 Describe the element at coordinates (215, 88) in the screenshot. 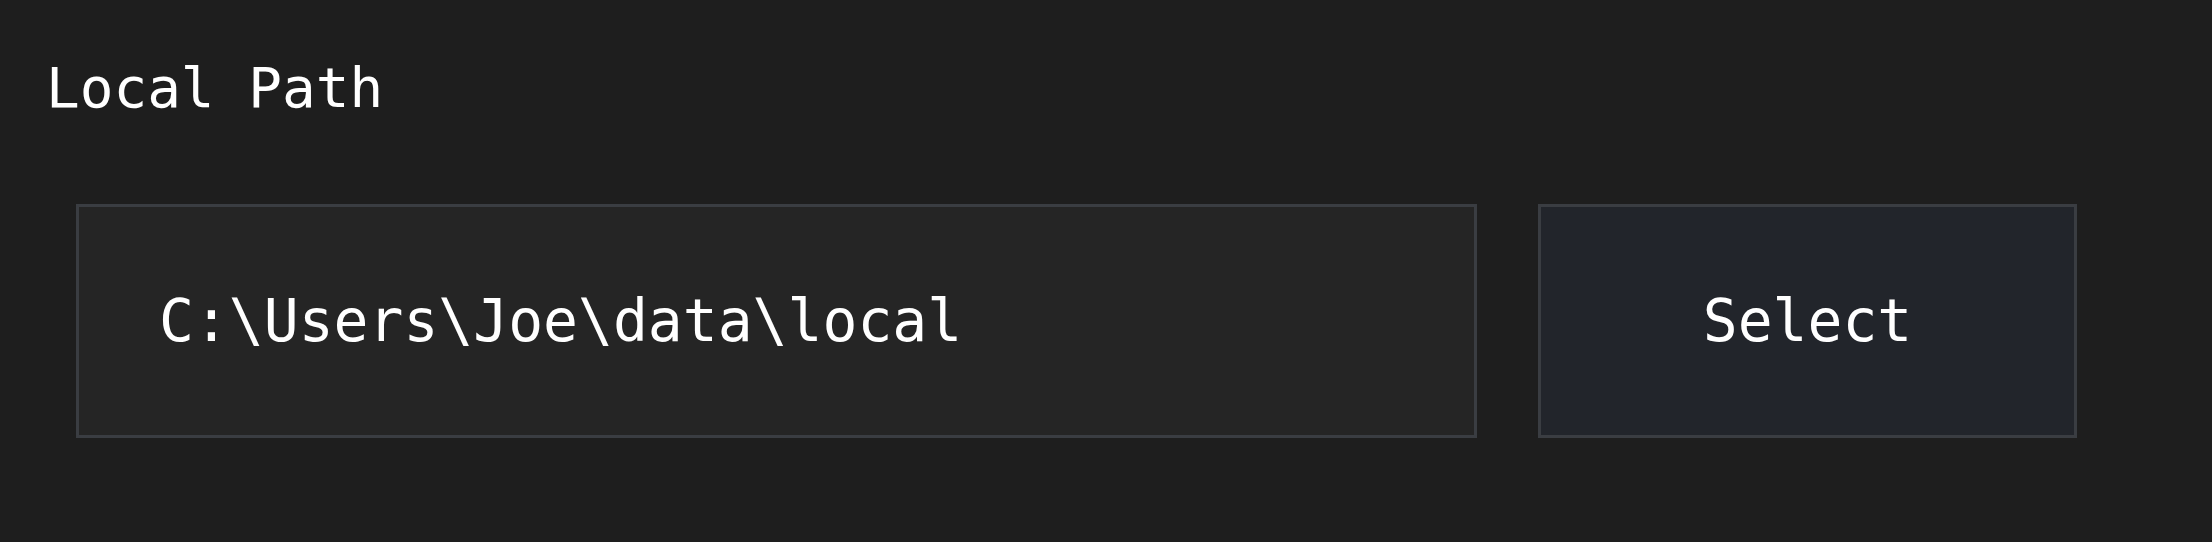

I see `section-label: Local Path` at that location.